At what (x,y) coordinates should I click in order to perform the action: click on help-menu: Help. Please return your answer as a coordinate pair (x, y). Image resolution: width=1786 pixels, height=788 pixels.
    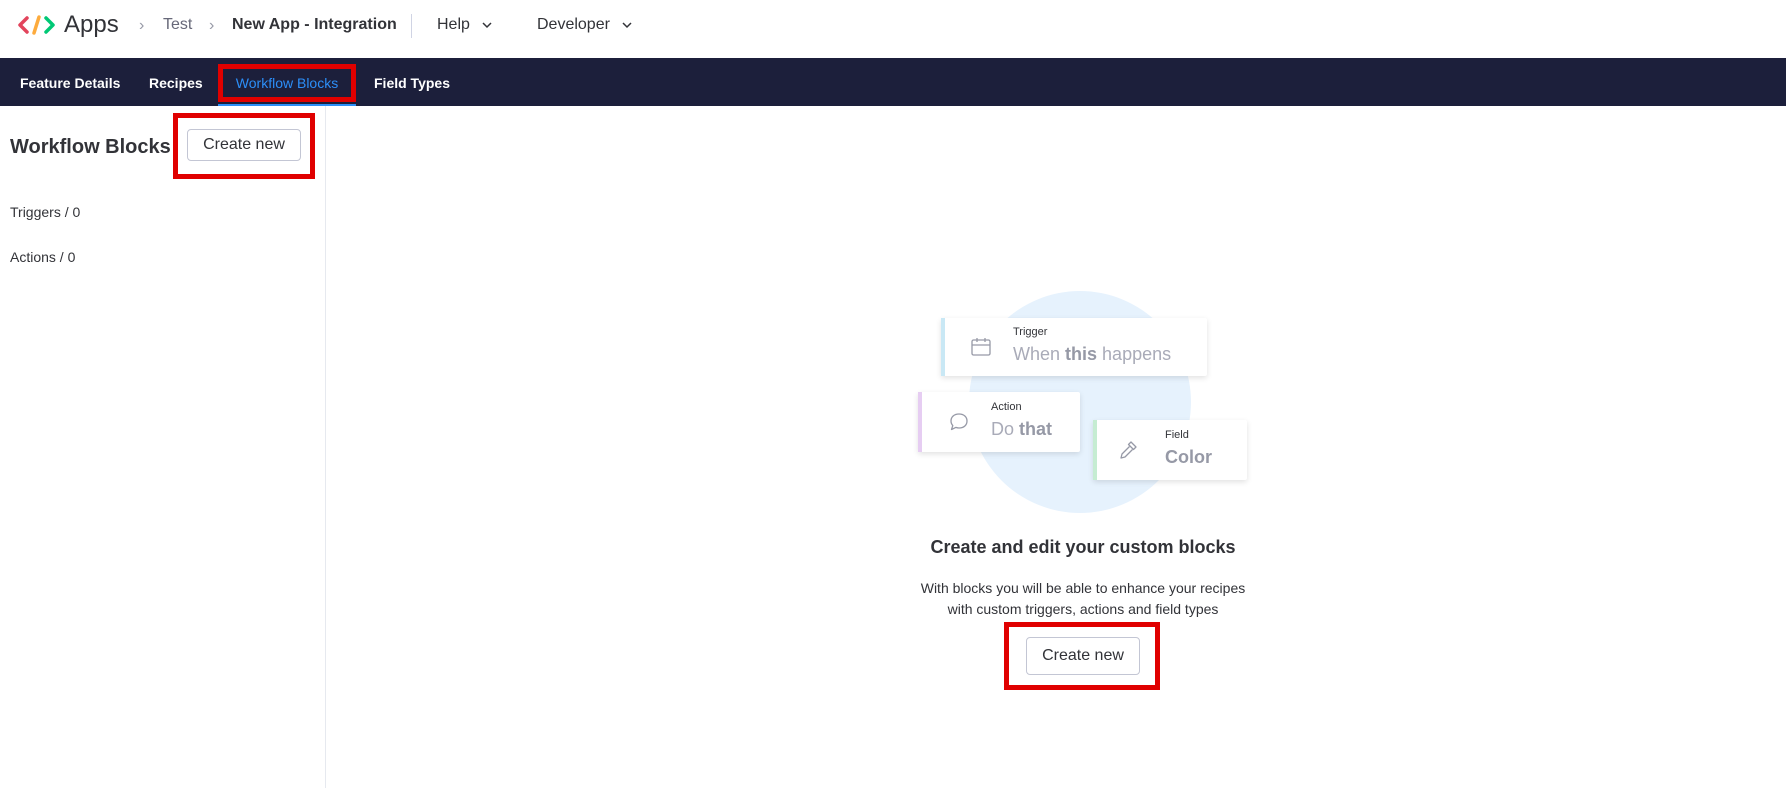
    Looking at the image, I should click on (465, 25).